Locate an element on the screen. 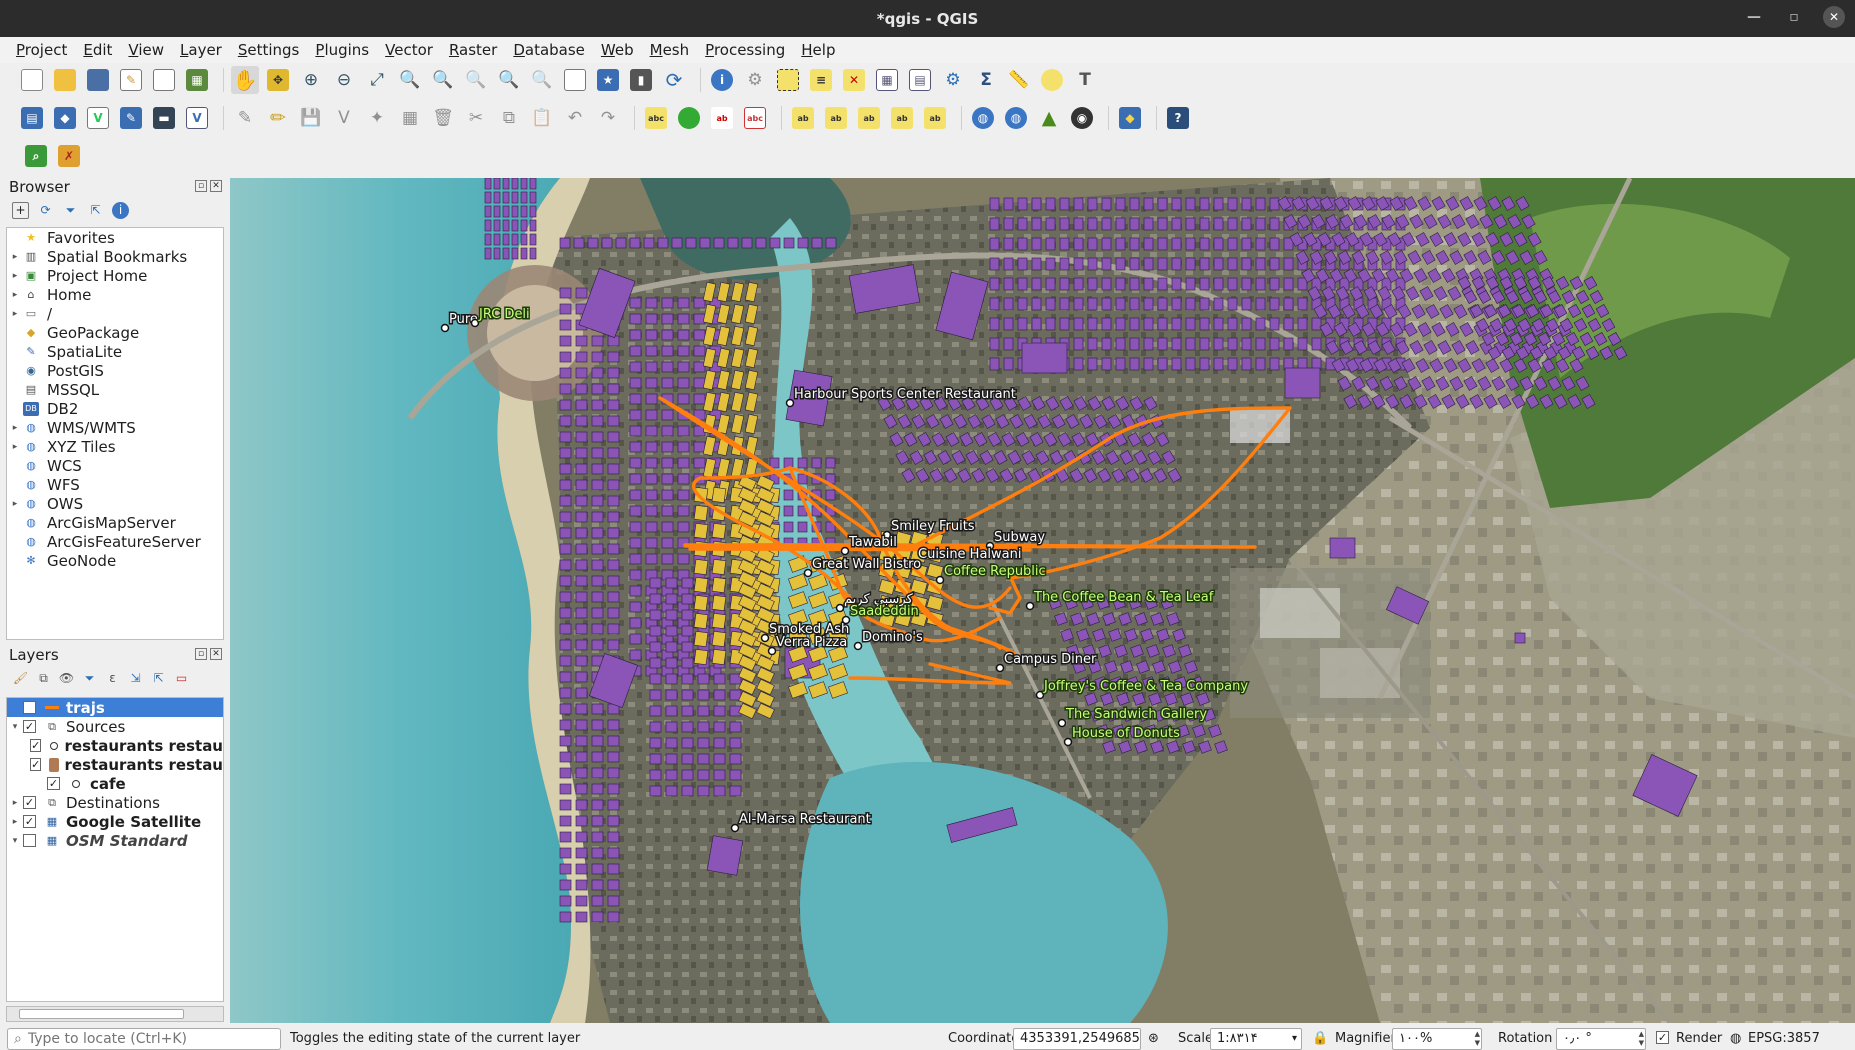  browser-item: ◍ ArcGisFeatureServer is located at coordinates (115, 541).